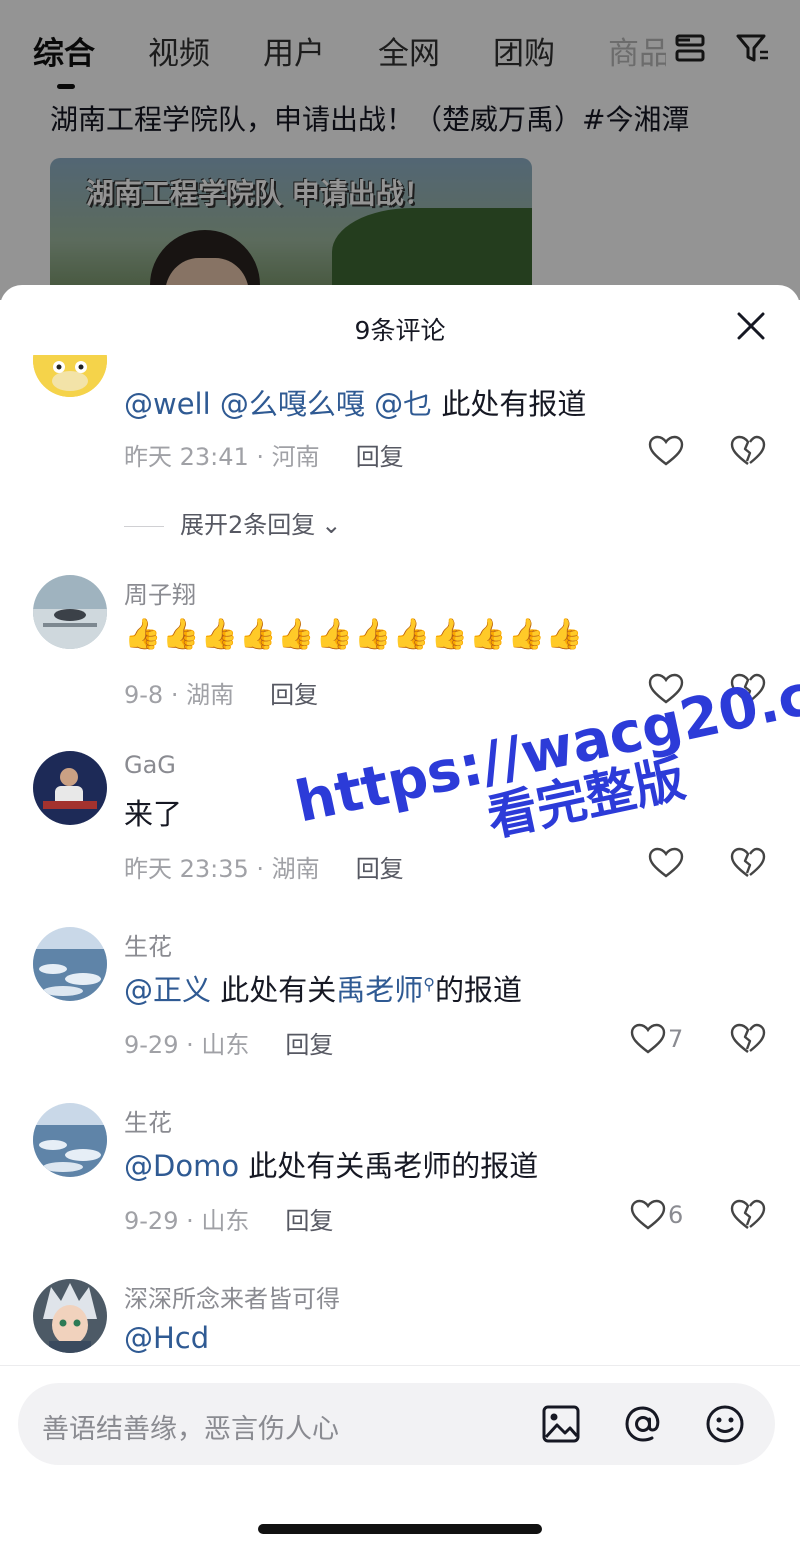  I want to click on search-icon: ⚲, so click(429, 984).